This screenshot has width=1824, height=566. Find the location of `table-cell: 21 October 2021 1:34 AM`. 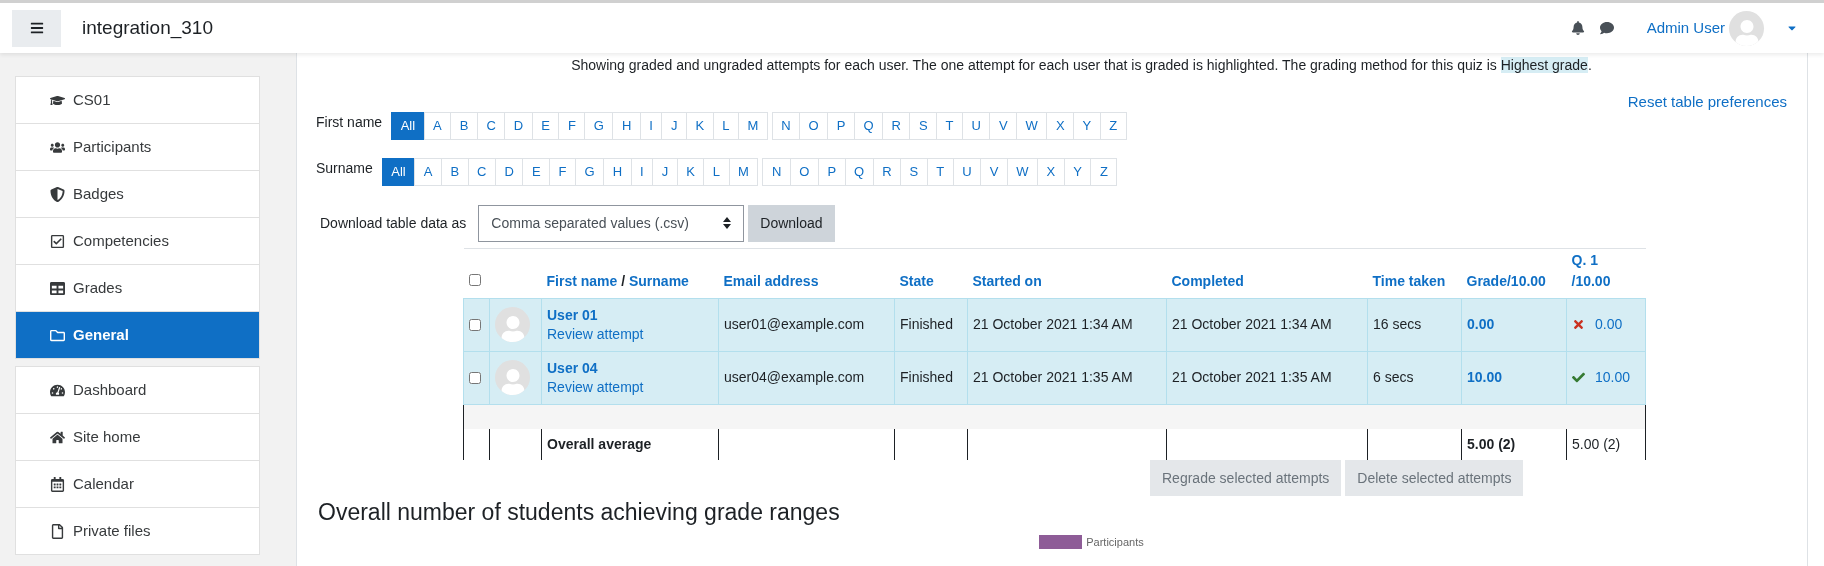

table-cell: 21 October 2021 1:34 AM is located at coordinates (1267, 324).